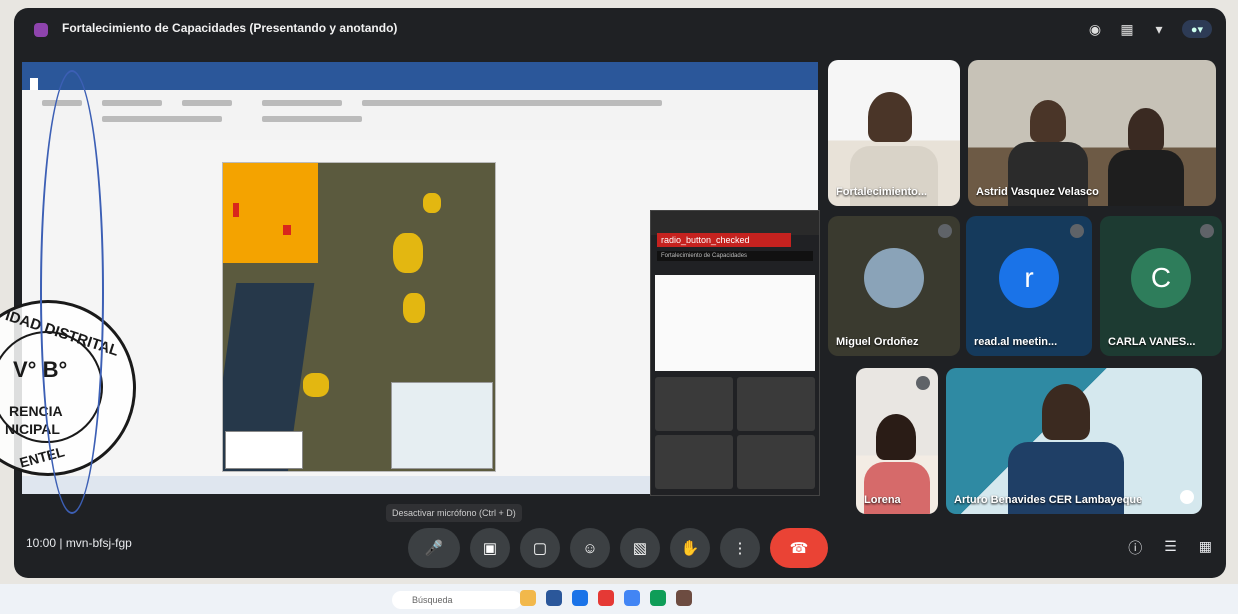 The width and height of the screenshot is (1238, 614). Describe the element at coordinates (1197, 29) in the screenshot. I see `account-icon: ●▾` at that location.